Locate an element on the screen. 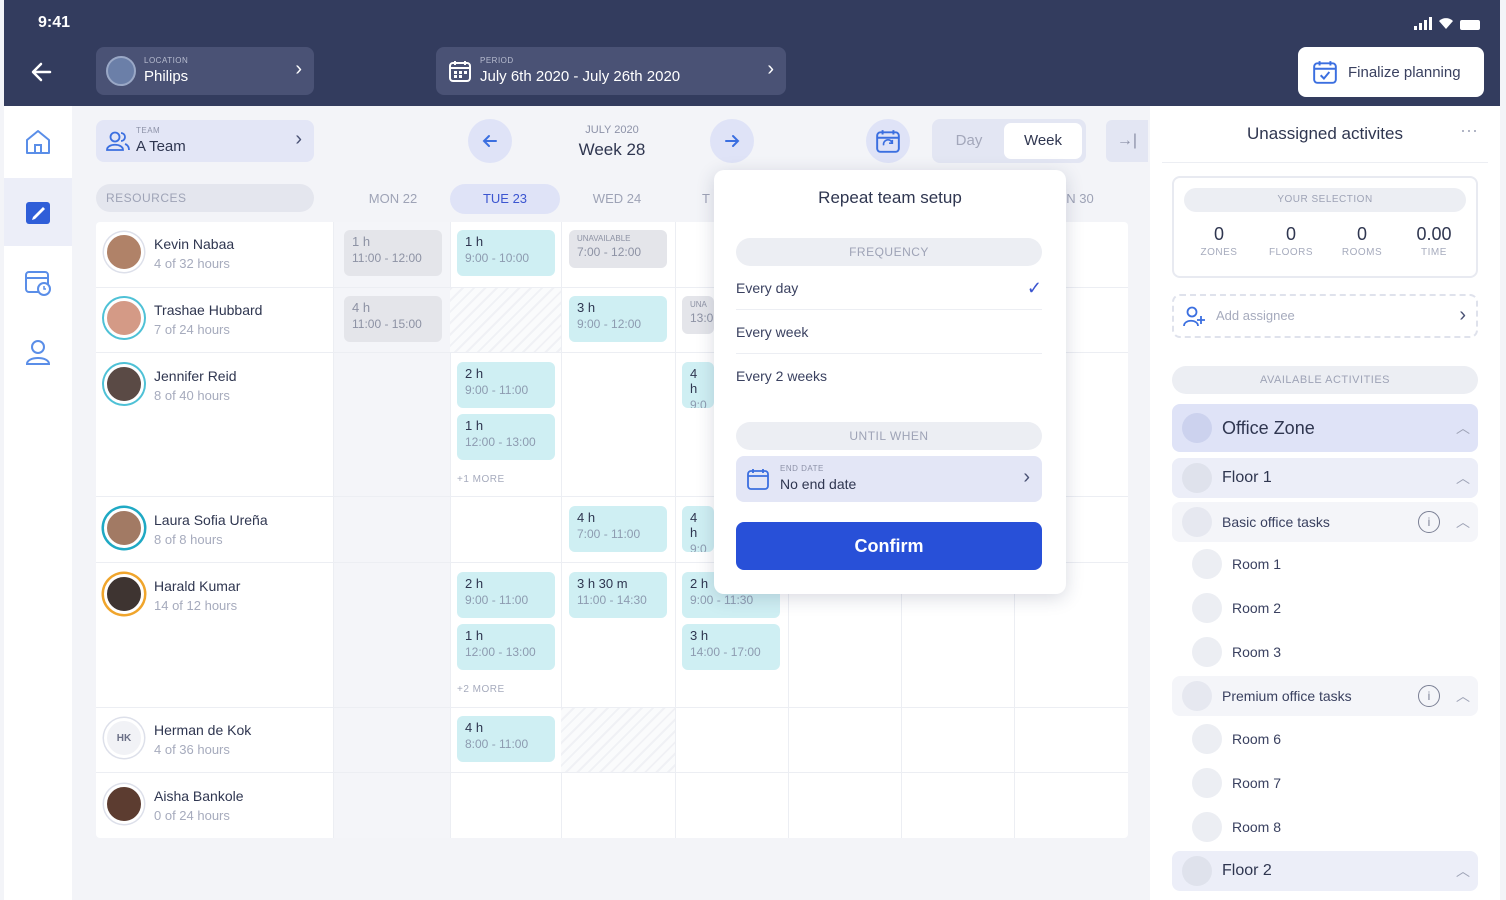 The width and height of the screenshot is (1506, 900). day-header-wed: WED 24 is located at coordinates (617, 199).